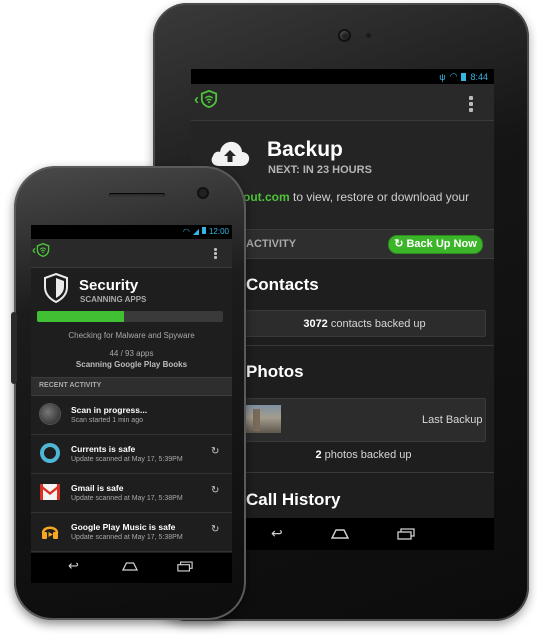  I want to click on back-up-now-label: Back Up Now, so click(441, 244).